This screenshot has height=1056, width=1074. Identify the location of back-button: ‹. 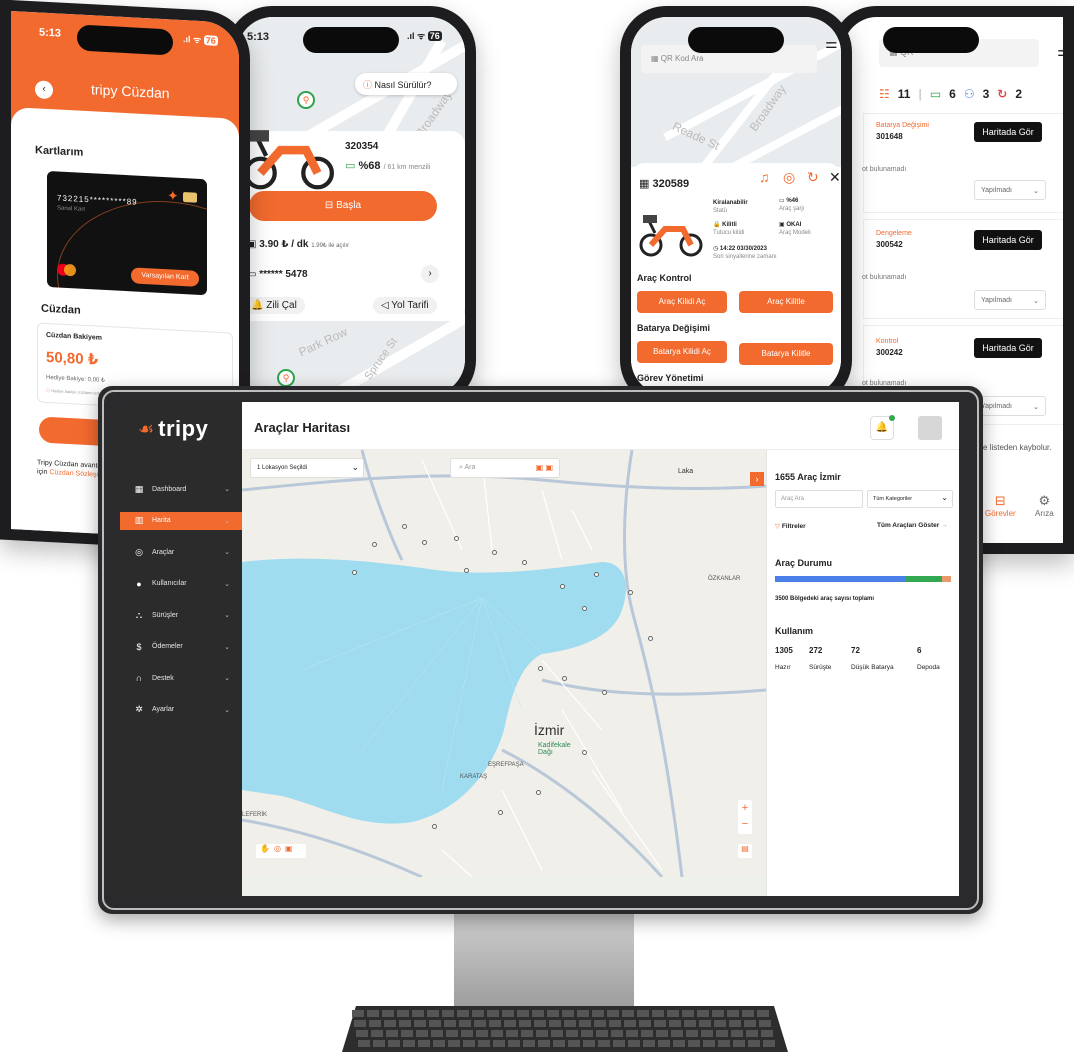
(44, 90).